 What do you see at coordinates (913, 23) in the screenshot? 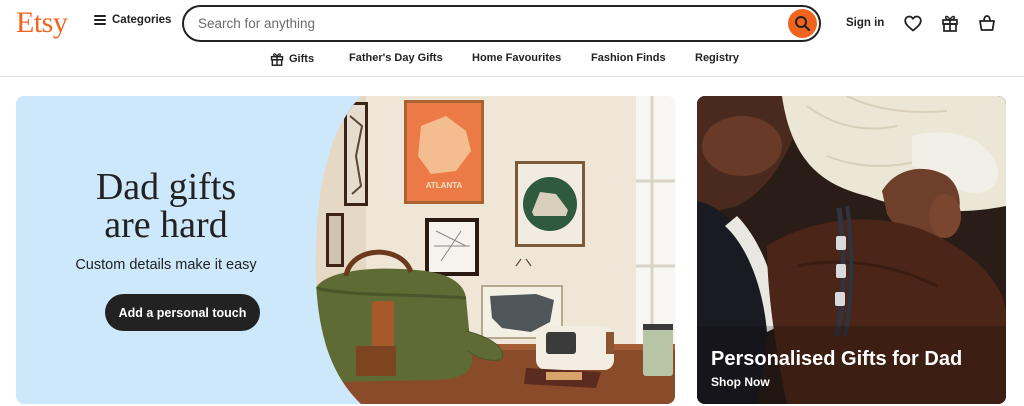
I see `favorites-heart-icon` at bounding box center [913, 23].